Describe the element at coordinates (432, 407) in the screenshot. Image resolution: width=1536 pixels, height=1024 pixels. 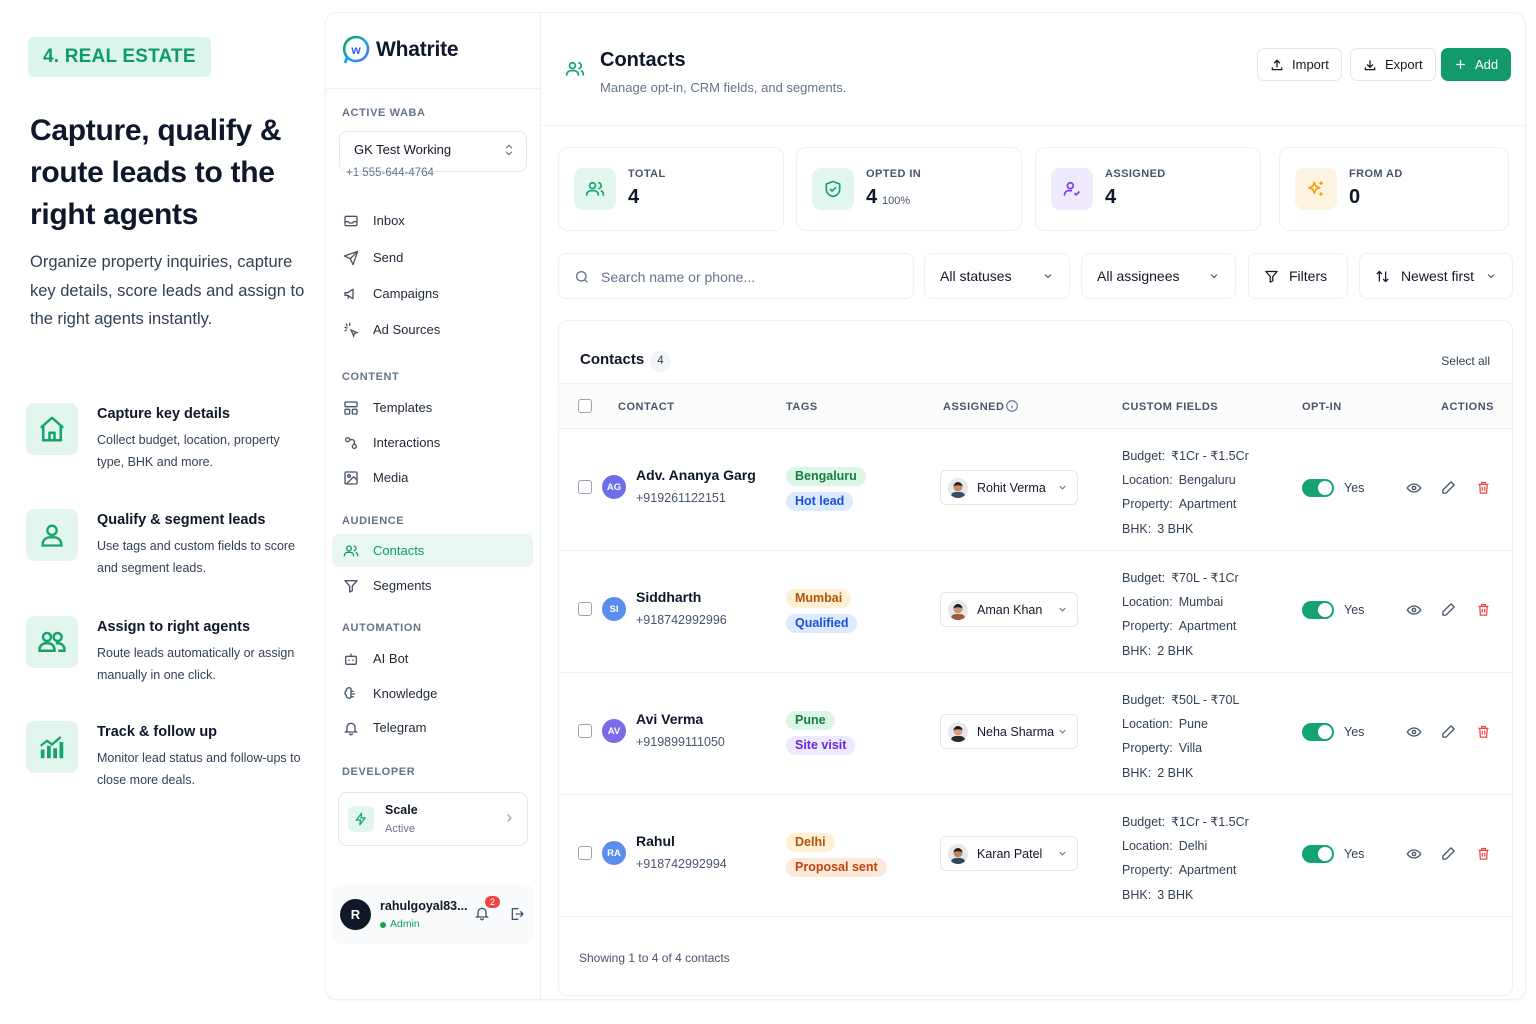
I see `nav-item-templates: Templates` at that location.